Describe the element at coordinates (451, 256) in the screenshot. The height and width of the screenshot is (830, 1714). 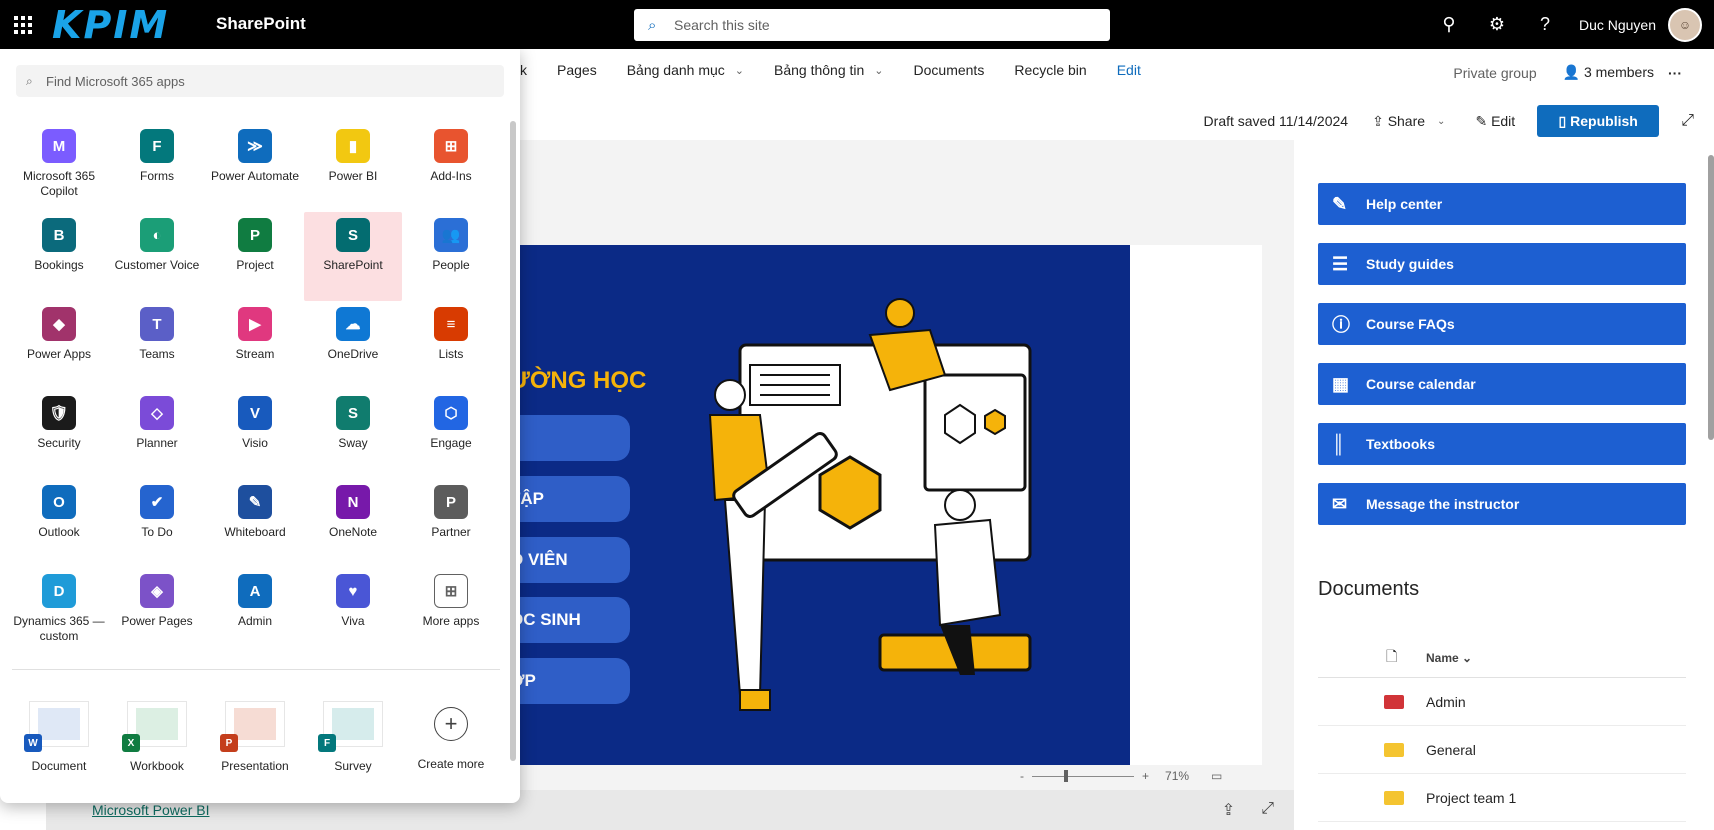
I see `app-tile-people: 👥 People` at that location.